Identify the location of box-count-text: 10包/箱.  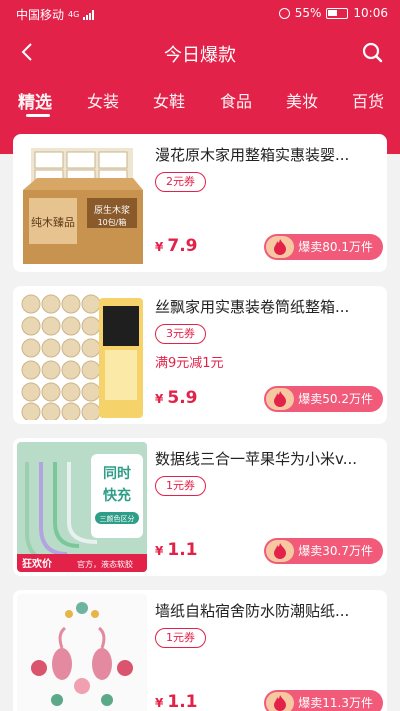
(112, 222).